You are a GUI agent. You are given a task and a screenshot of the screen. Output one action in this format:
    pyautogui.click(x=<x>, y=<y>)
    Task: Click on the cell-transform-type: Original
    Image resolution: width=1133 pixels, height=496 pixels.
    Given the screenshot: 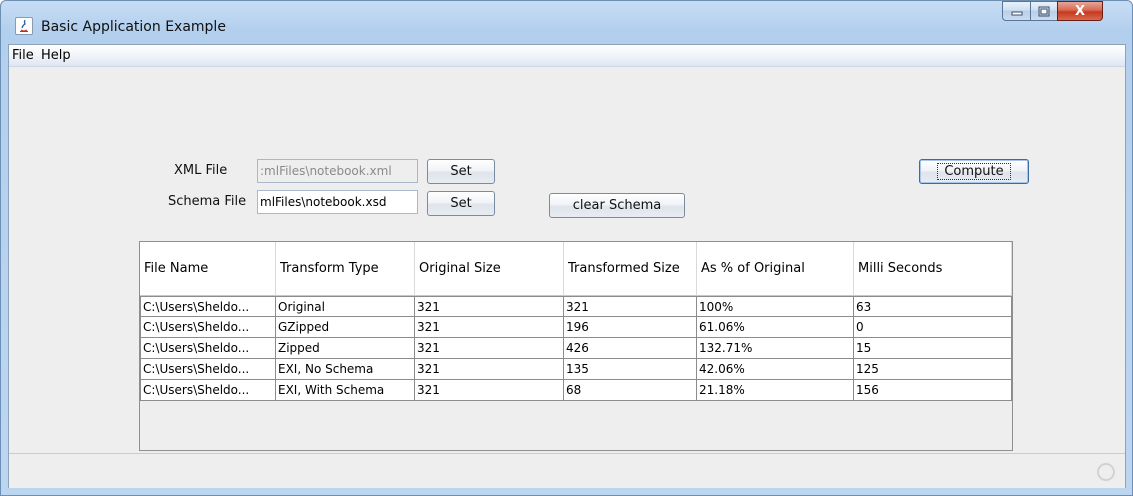 What is the action you would take?
    pyautogui.click(x=345, y=306)
    